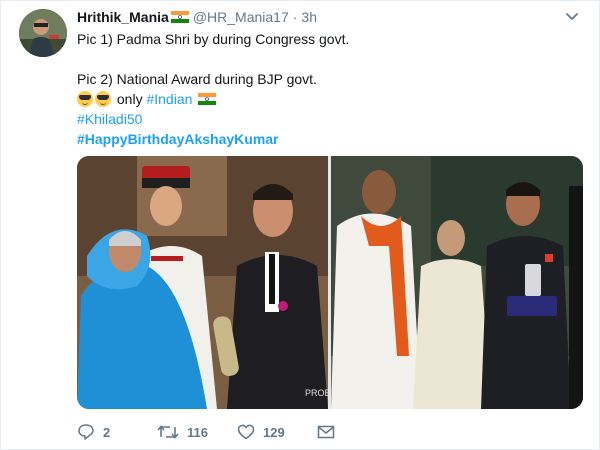 This screenshot has width=600, height=450. What do you see at coordinates (107, 432) in the screenshot?
I see `reply-count: 2` at bounding box center [107, 432].